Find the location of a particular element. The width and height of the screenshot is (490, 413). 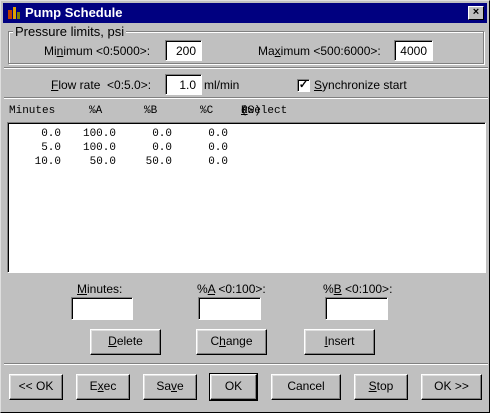

percent-a-label-key: A is located at coordinates (211, 289).